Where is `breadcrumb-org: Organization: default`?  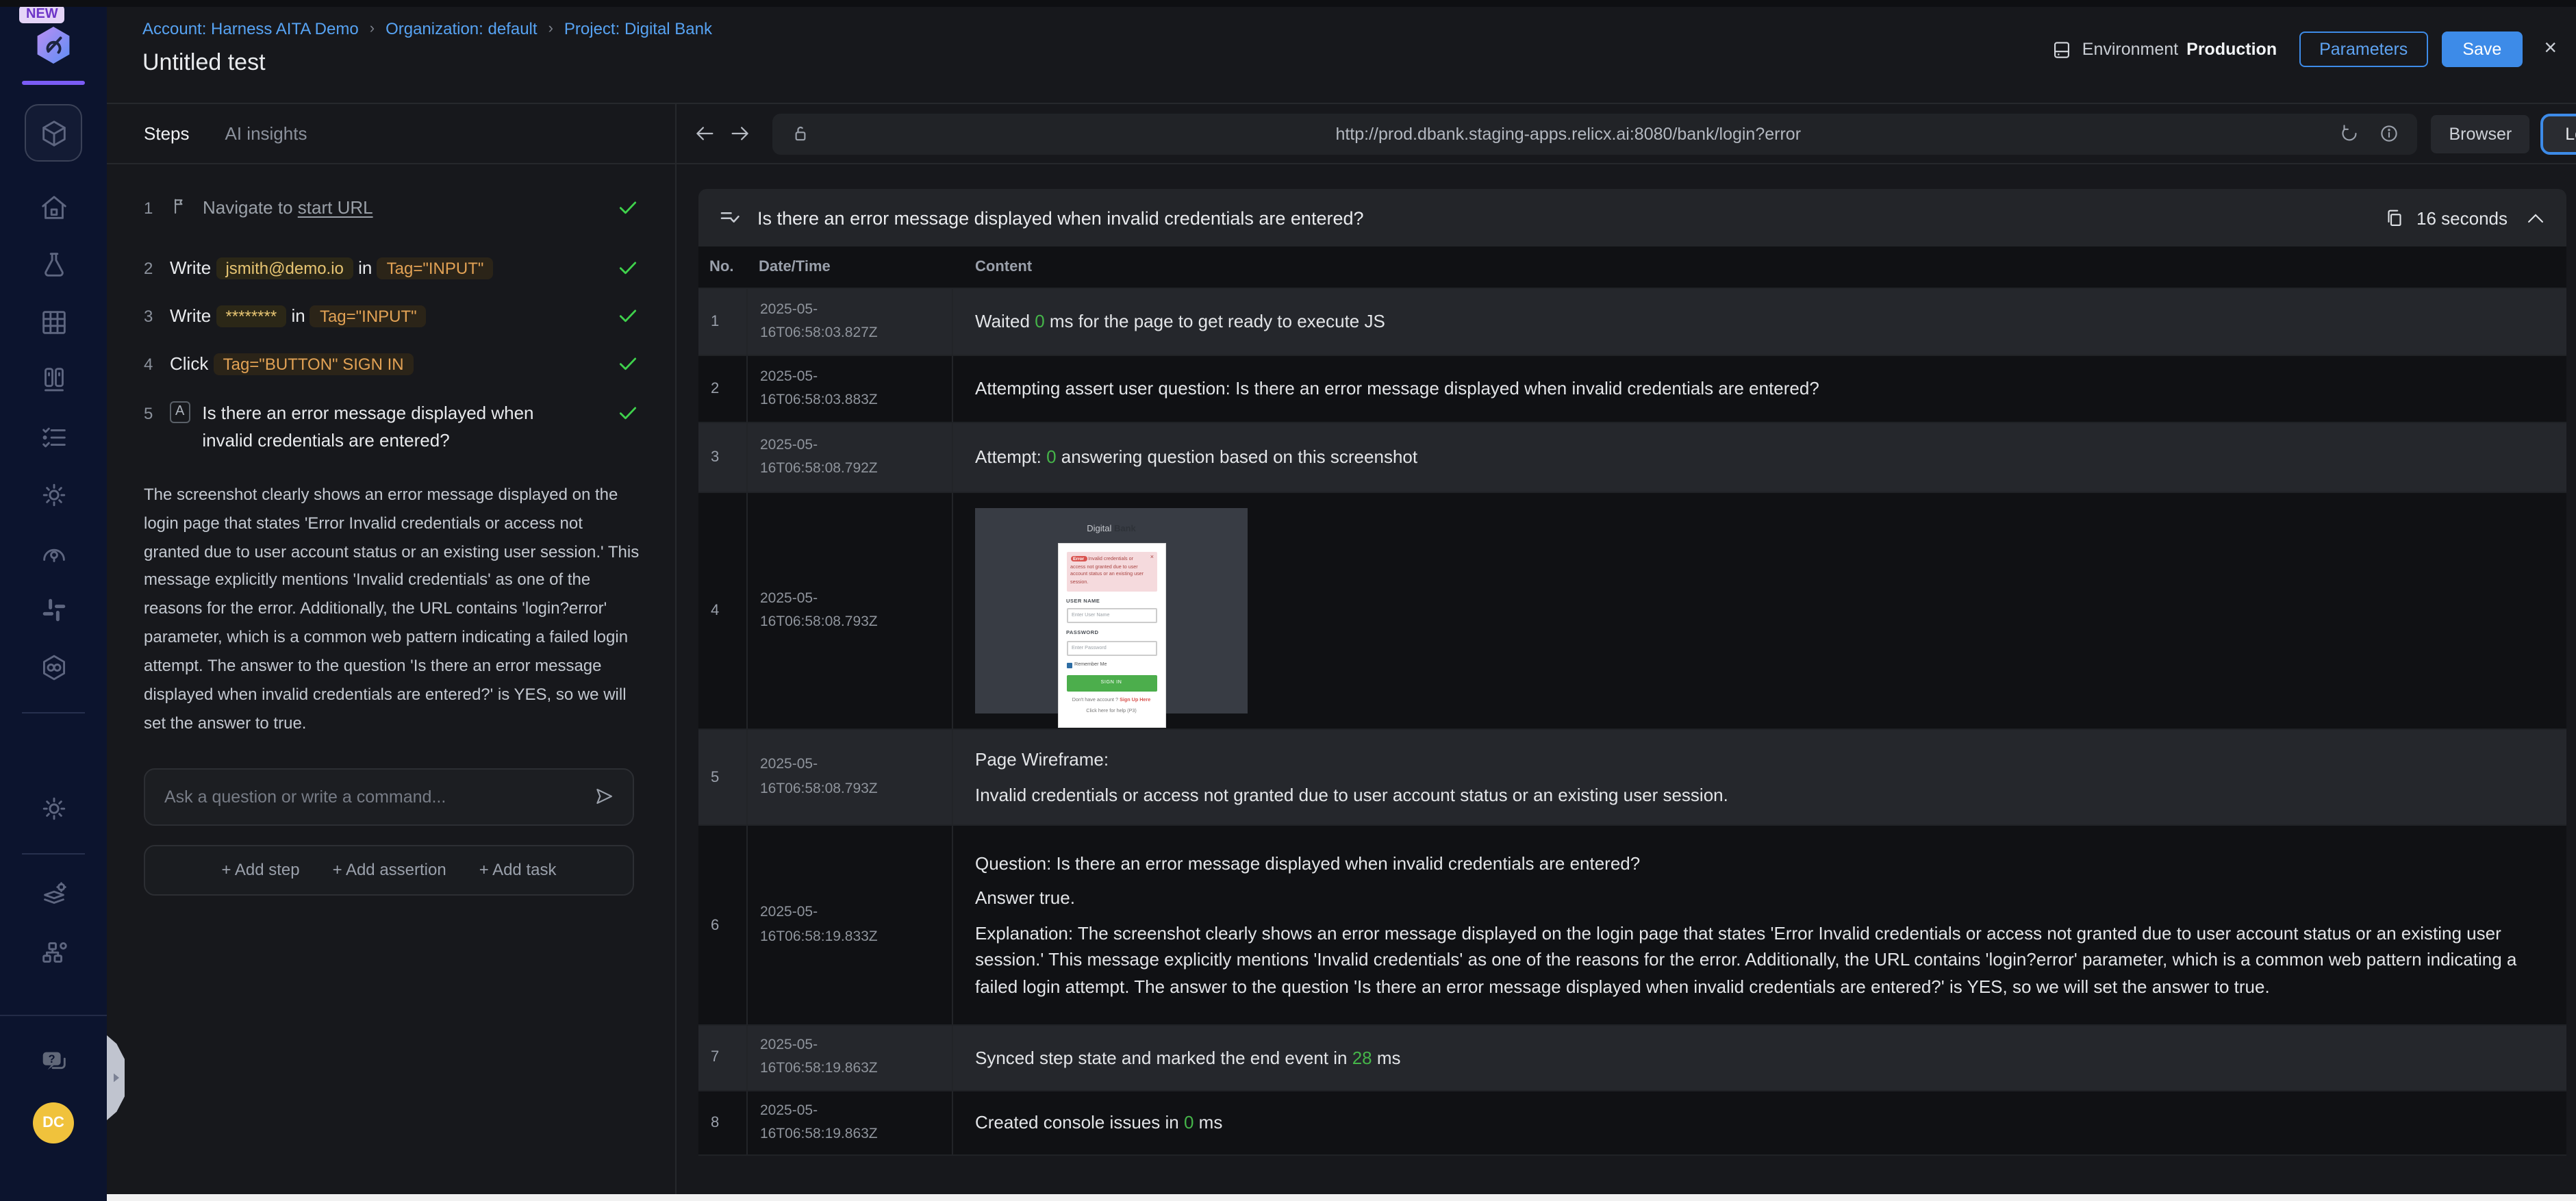 breadcrumb-org: Organization: default is located at coordinates (462, 28).